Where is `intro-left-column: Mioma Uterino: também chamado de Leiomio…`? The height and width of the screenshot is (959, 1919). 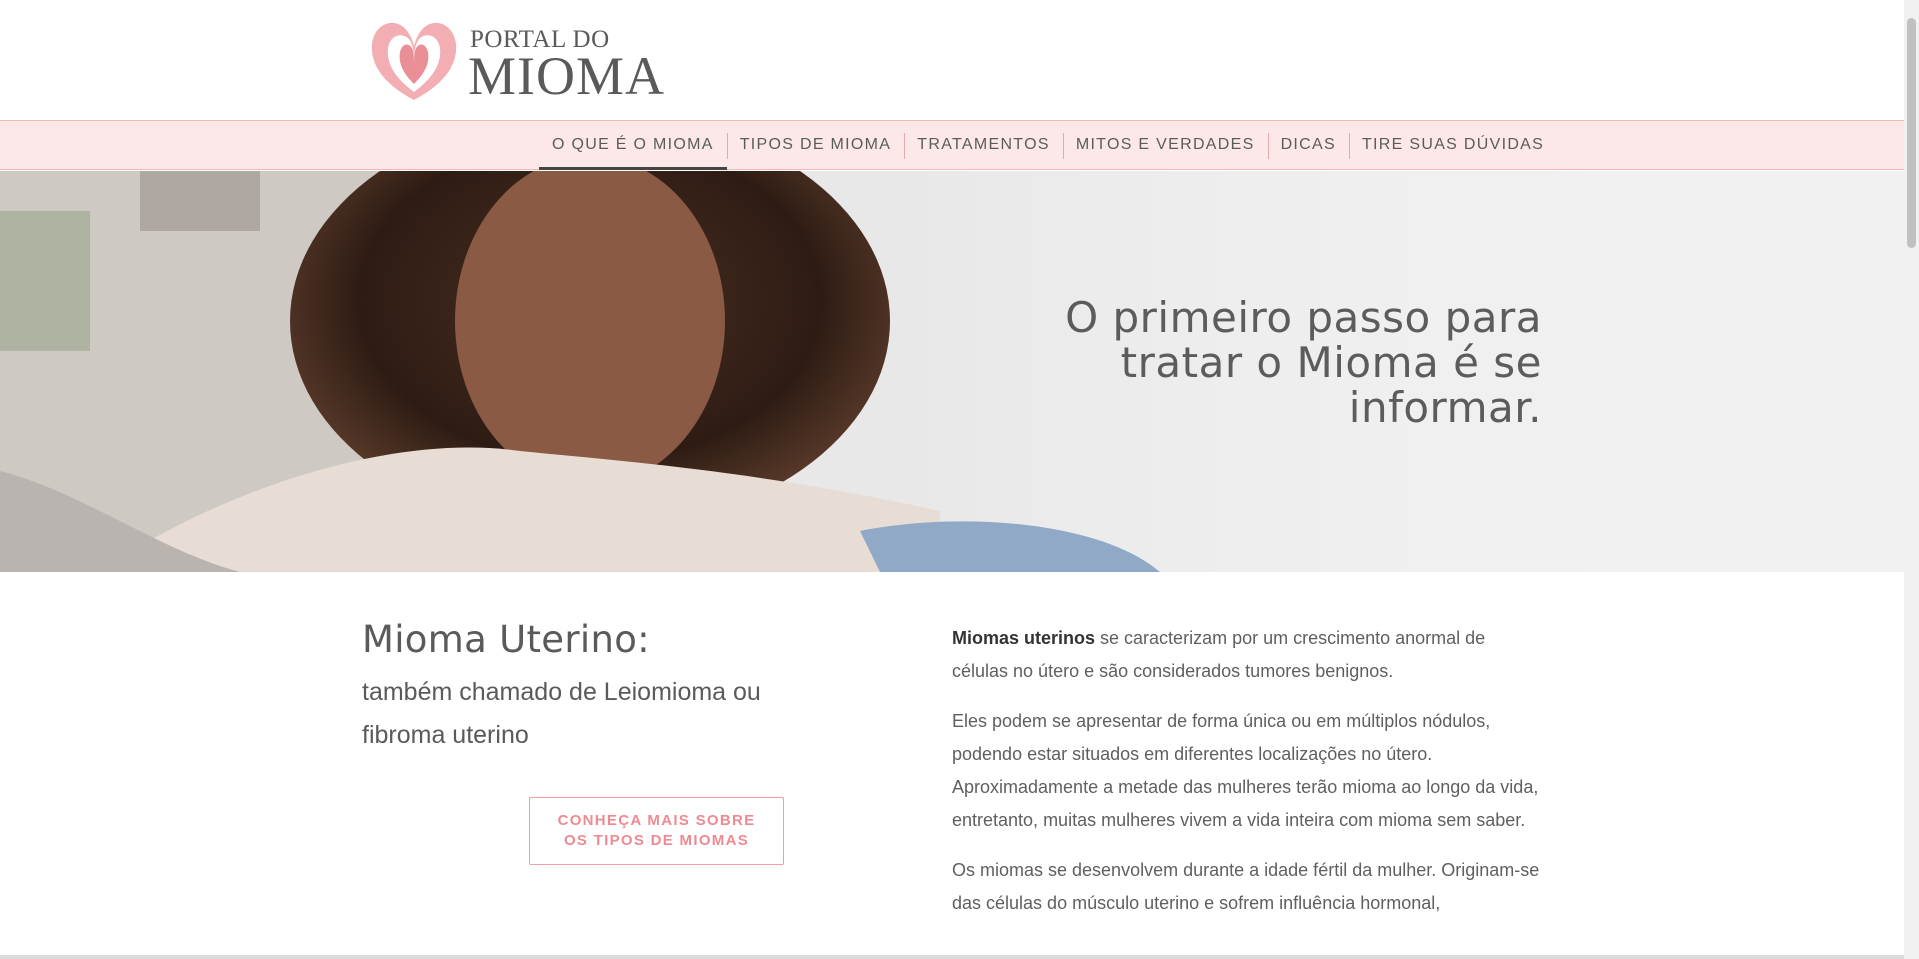
intro-left-column: Mioma Uterino: também chamado de Leiomio… is located at coordinates (582, 687).